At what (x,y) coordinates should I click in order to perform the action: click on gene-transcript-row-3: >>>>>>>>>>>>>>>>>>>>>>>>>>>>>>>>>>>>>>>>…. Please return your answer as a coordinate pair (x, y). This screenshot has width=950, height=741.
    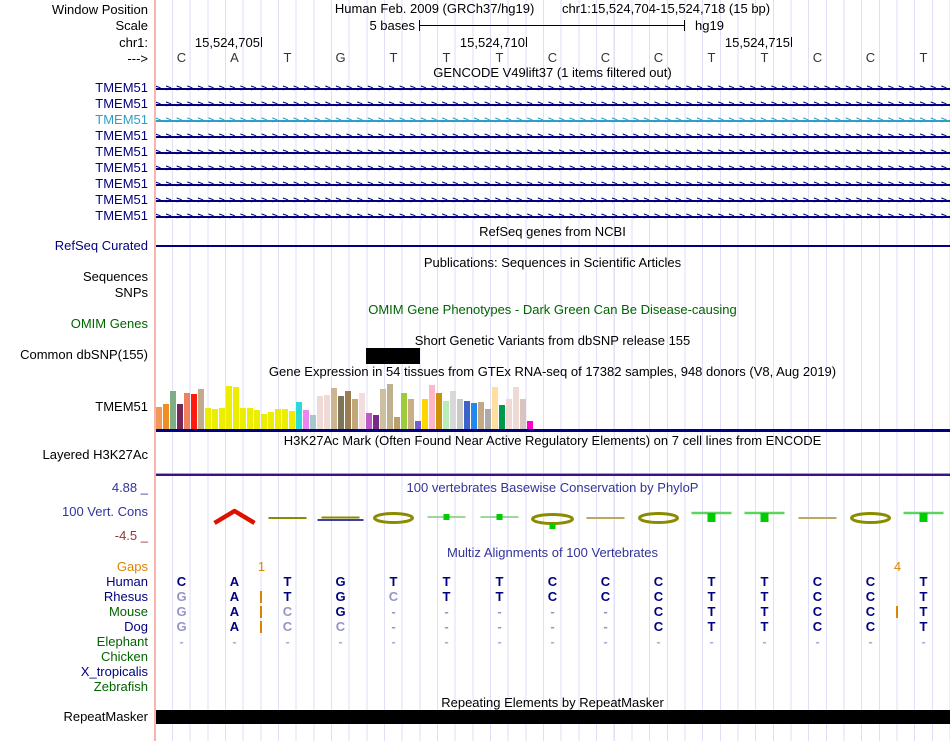
    Looking at the image, I should click on (552, 136).